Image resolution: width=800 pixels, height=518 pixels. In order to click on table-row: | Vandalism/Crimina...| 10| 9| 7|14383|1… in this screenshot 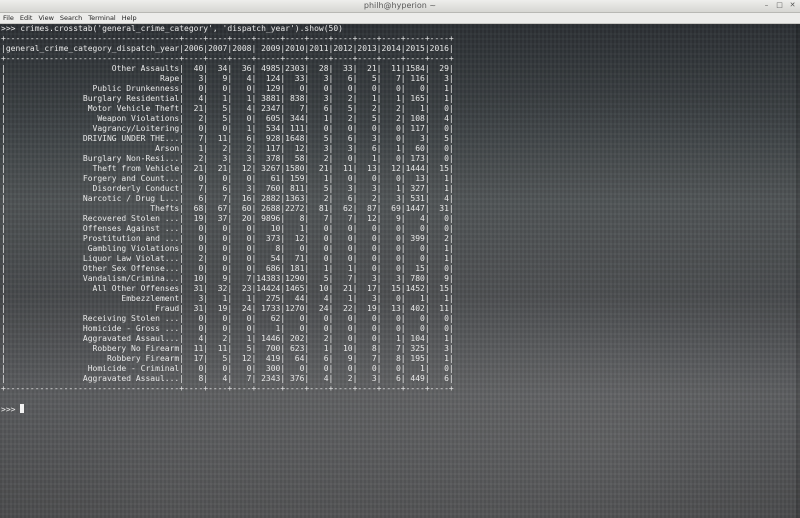, I will do `click(227, 278)`.